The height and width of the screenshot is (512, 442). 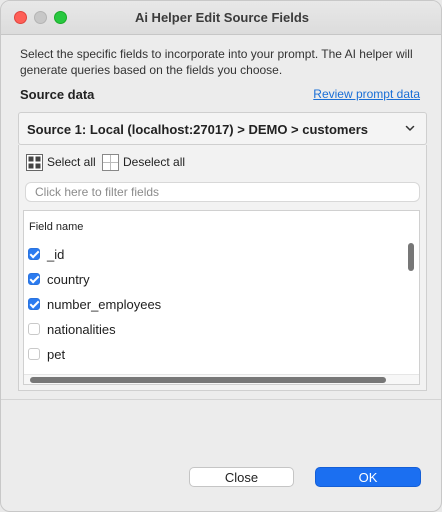 What do you see at coordinates (222, 192) in the screenshot?
I see `filter-fields-input` at bounding box center [222, 192].